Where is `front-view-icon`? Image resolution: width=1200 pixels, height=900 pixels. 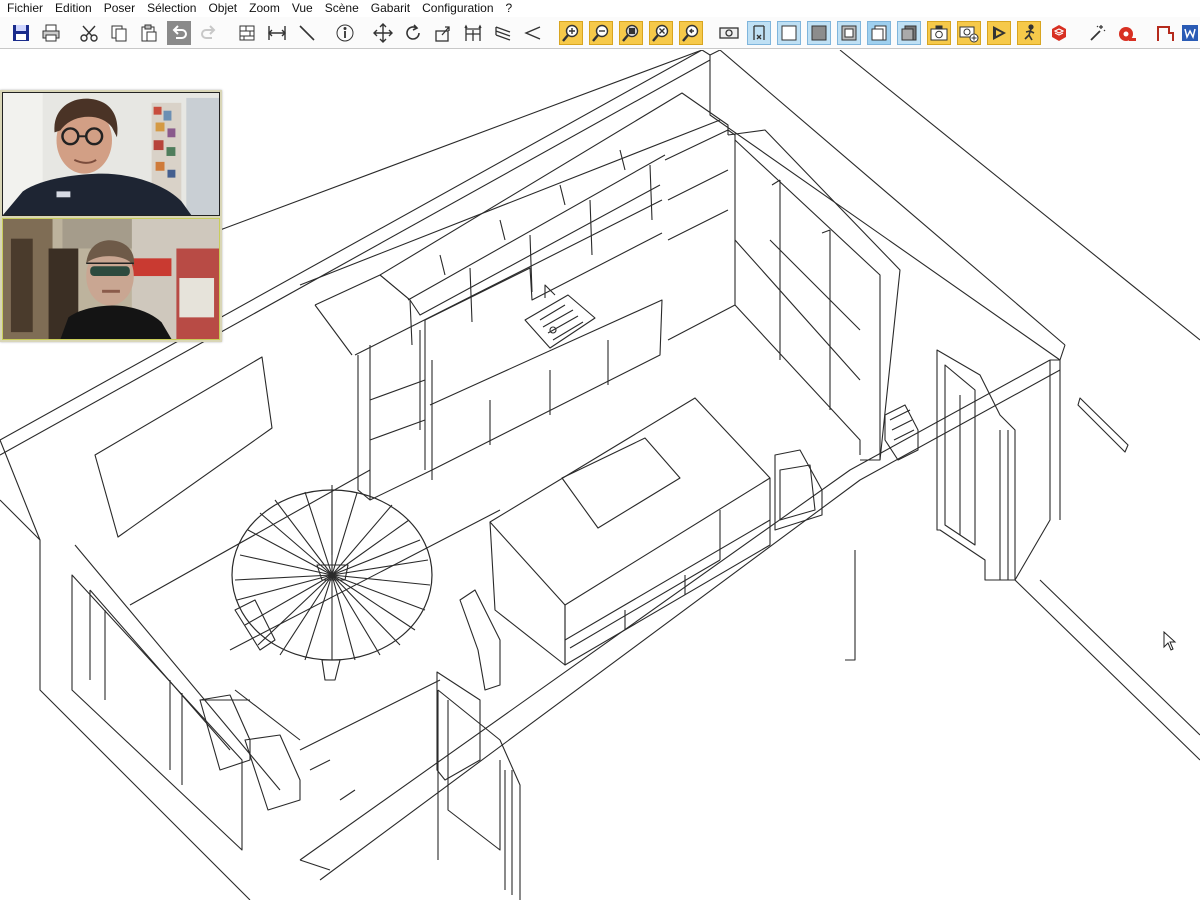
front-view-icon is located at coordinates (759, 33).